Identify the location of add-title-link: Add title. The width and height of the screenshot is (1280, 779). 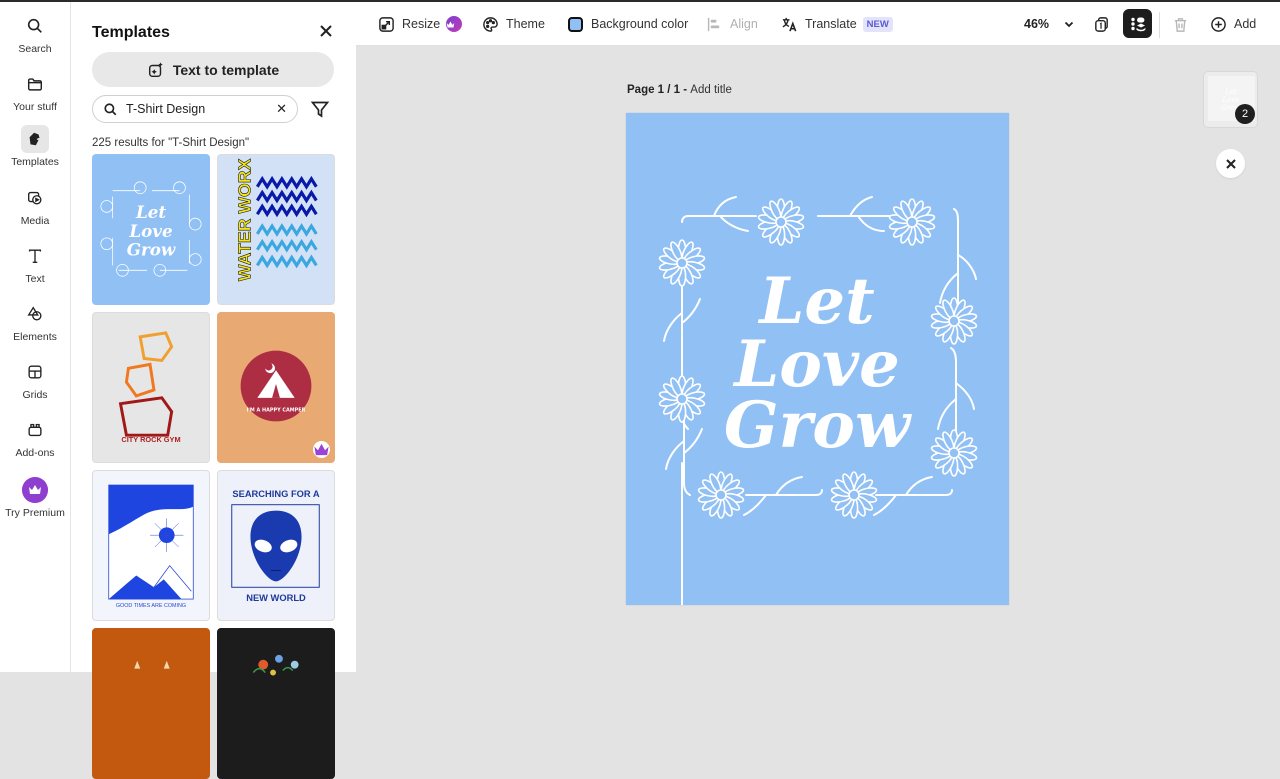
(711, 90).